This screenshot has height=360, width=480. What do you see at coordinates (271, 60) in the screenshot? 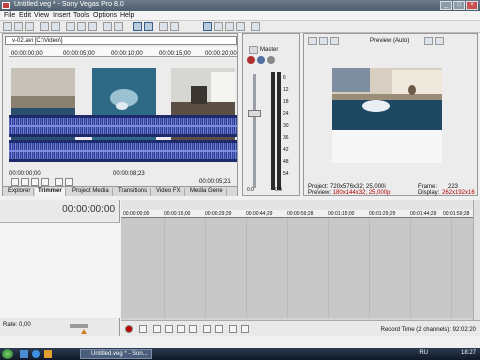
I see `mute-icon` at bounding box center [271, 60].